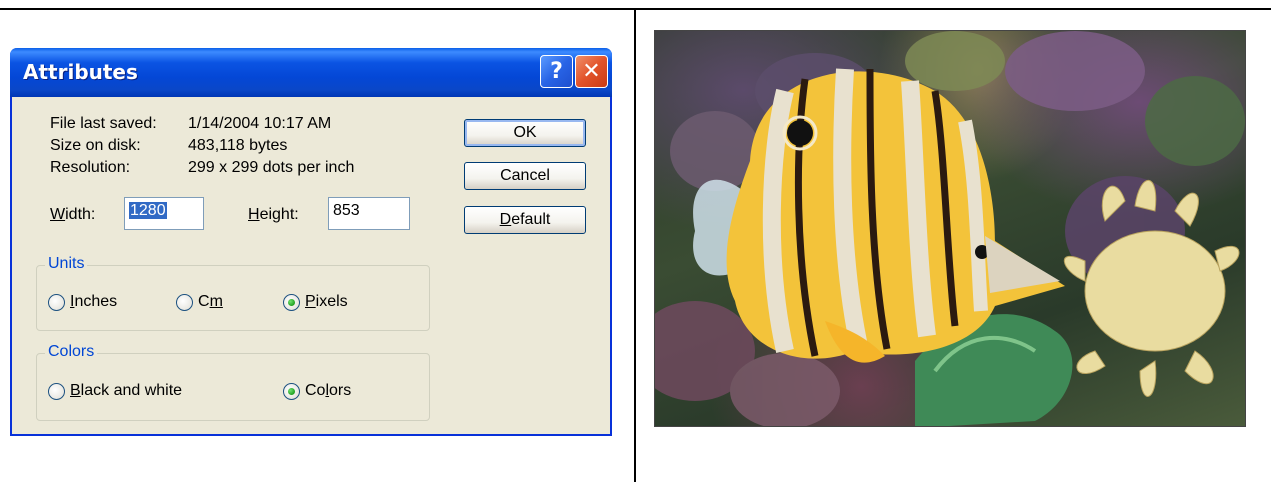 The width and height of the screenshot is (1271, 482). What do you see at coordinates (525, 133) in the screenshot?
I see `ok-button: OK` at bounding box center [525, 133].